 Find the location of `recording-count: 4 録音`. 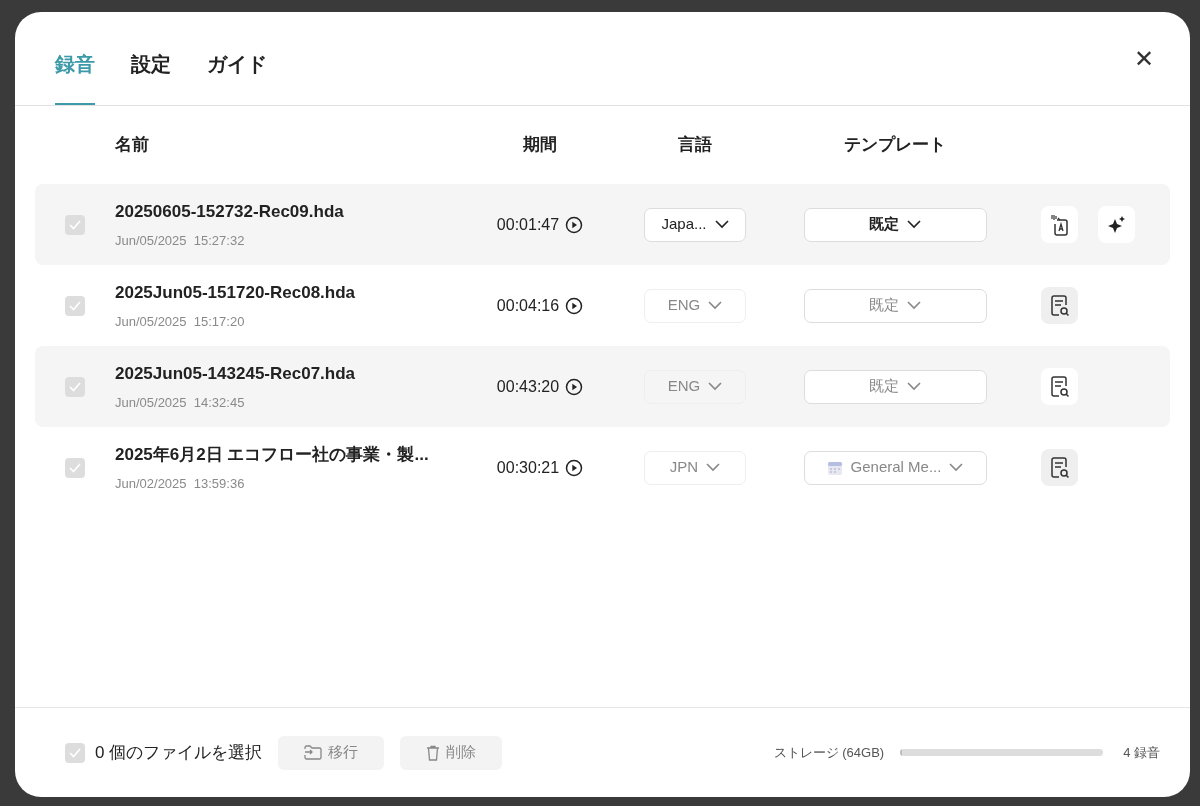

recording-count: 4 録音 is located at coordinates (1141, 752).